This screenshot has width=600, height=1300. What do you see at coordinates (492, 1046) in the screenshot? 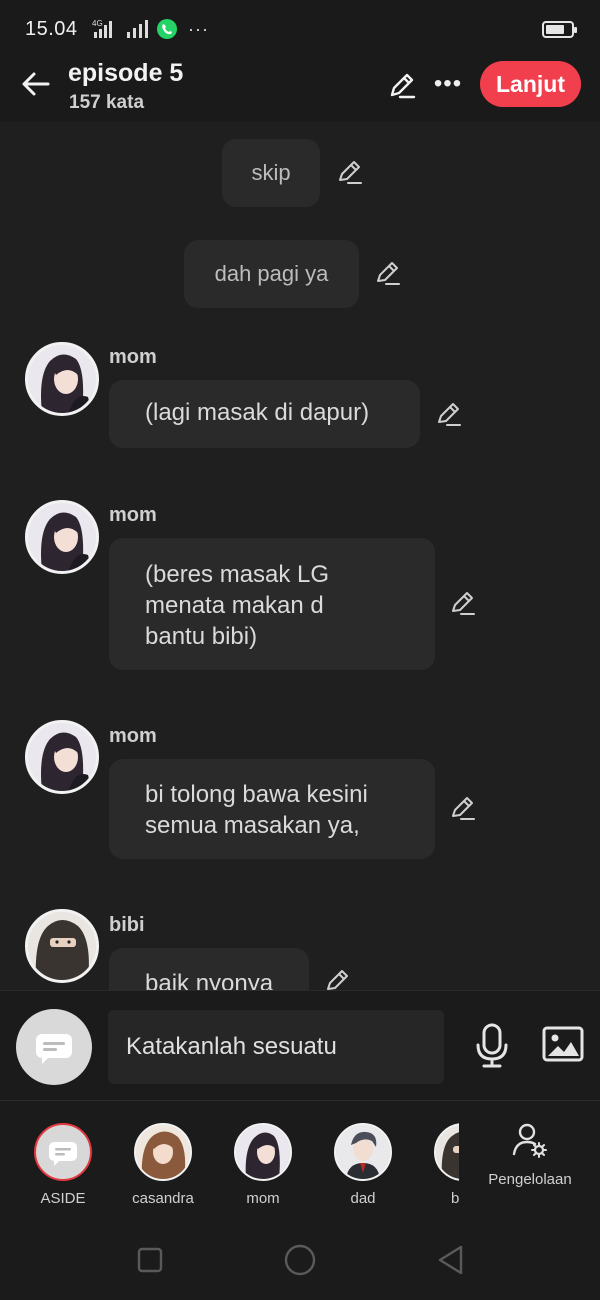
I see `microphone-icon` at bounding box center [492, 1046].